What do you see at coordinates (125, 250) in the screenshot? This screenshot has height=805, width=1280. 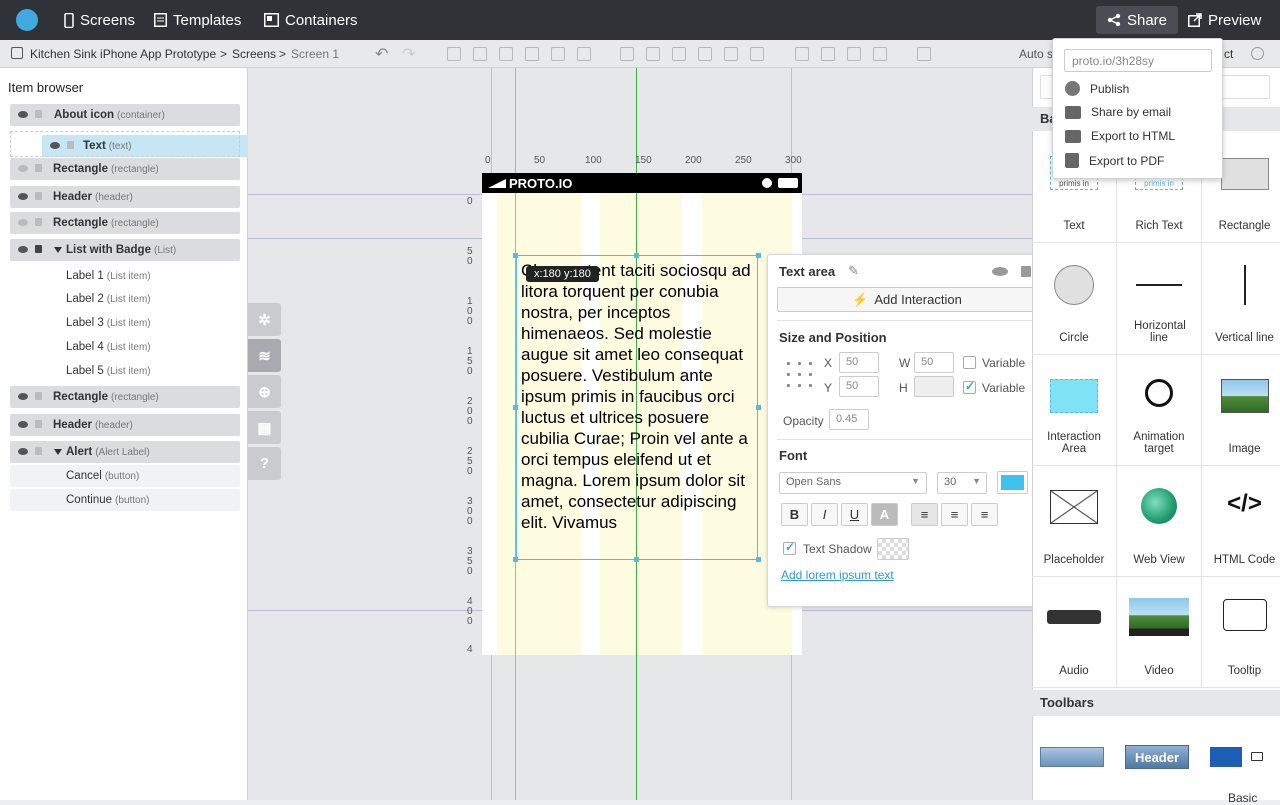 I see `layer-list-with-badge: List with Badge (List)` at bounding box center [125, 250].